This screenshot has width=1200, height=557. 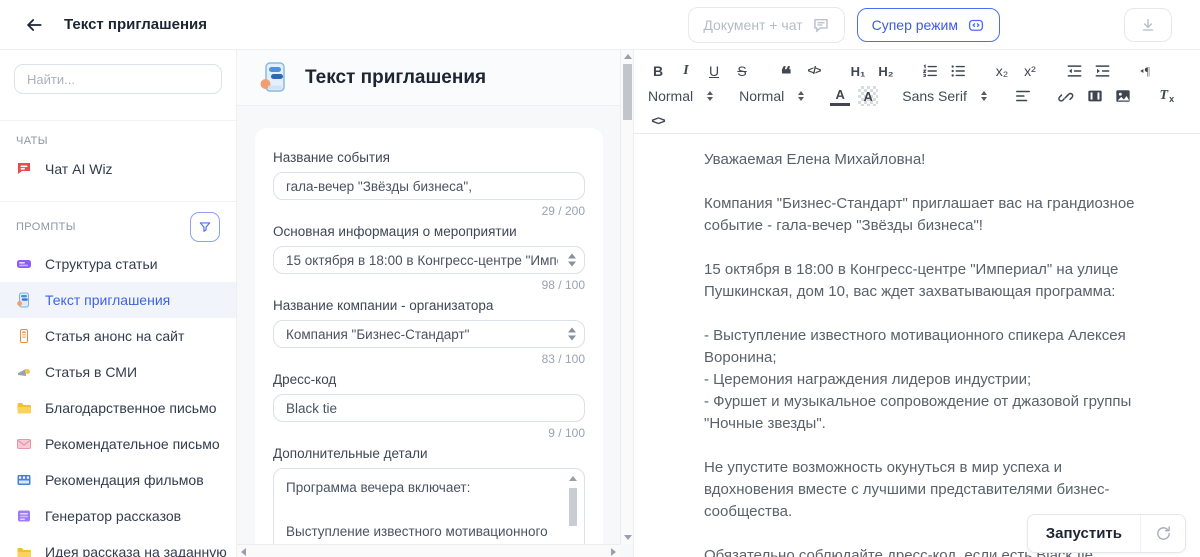 I want to click on chevron-updown-icon, so click(x=983, y=96).